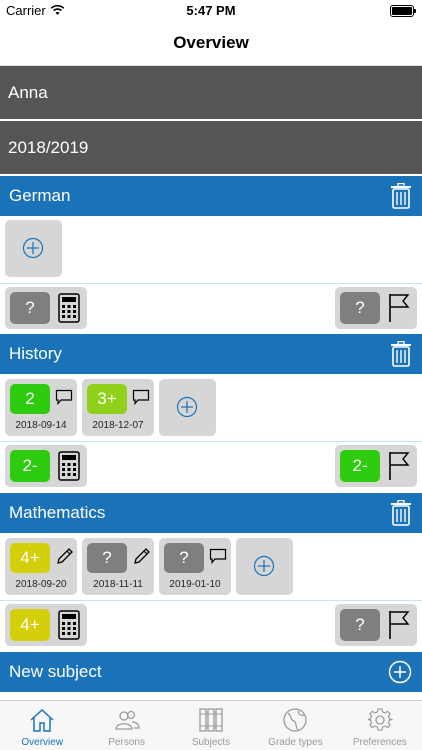  I want to click on home-icon, so click(42, 720).